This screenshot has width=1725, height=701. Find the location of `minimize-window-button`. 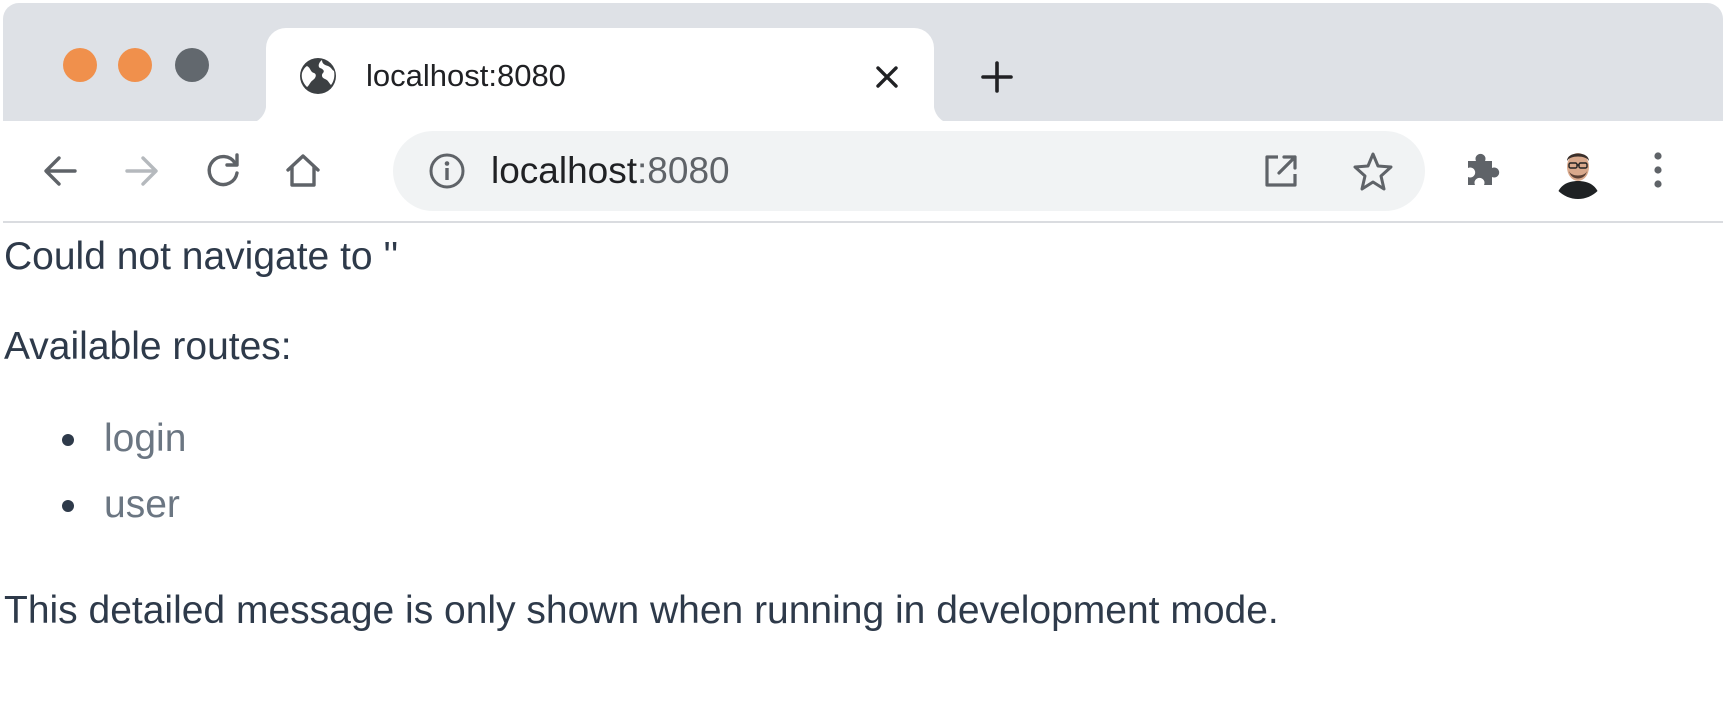

minimize-window-button is located at coordinates (135, 65).